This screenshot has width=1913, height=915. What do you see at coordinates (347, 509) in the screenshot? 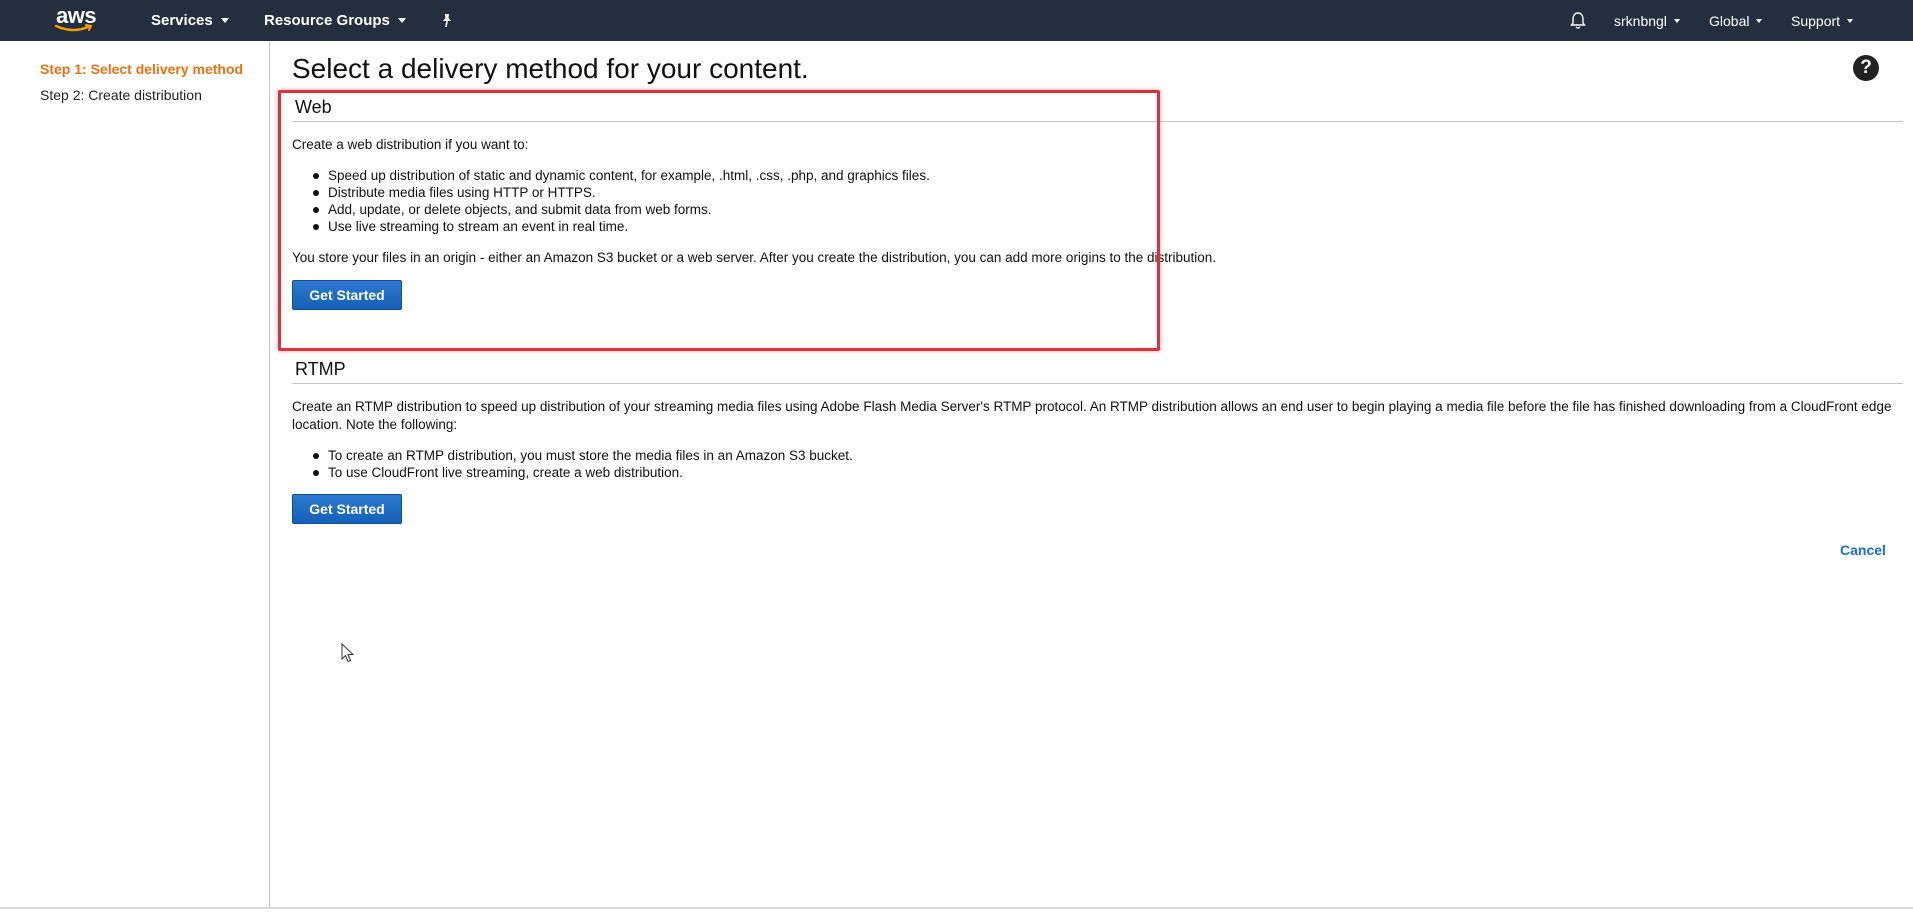
I see `rtmp-get-started-button: Get Started` at bounding box center [347, 509].